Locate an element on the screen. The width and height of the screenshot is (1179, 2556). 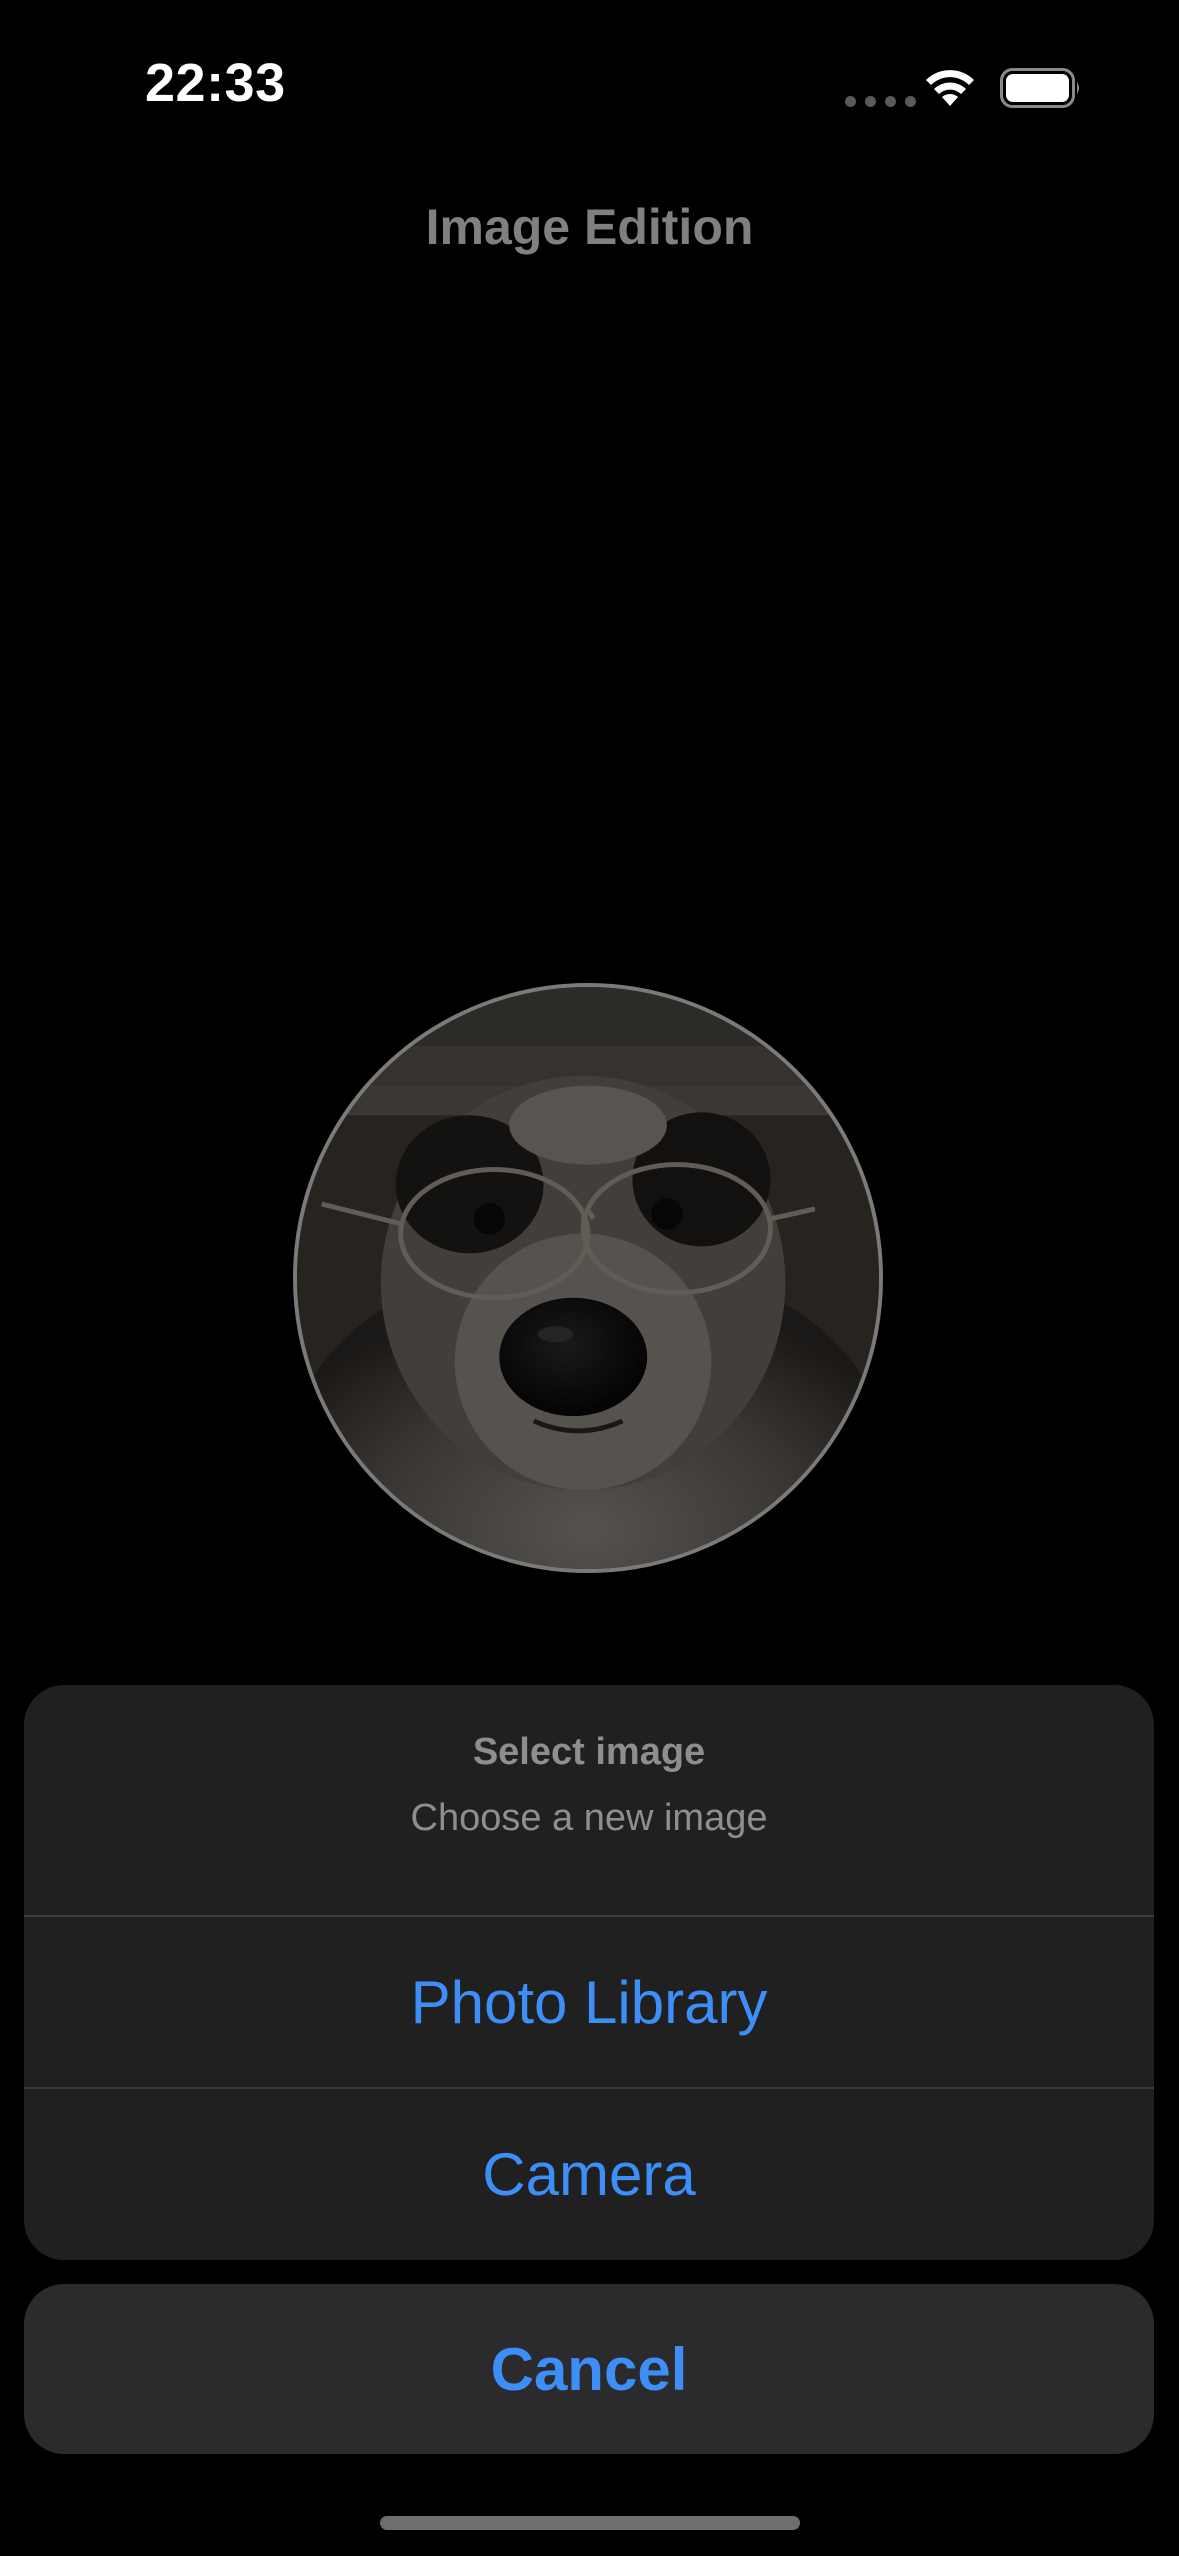
cancel-button: Cancel is located at coordinates (589, 2369).